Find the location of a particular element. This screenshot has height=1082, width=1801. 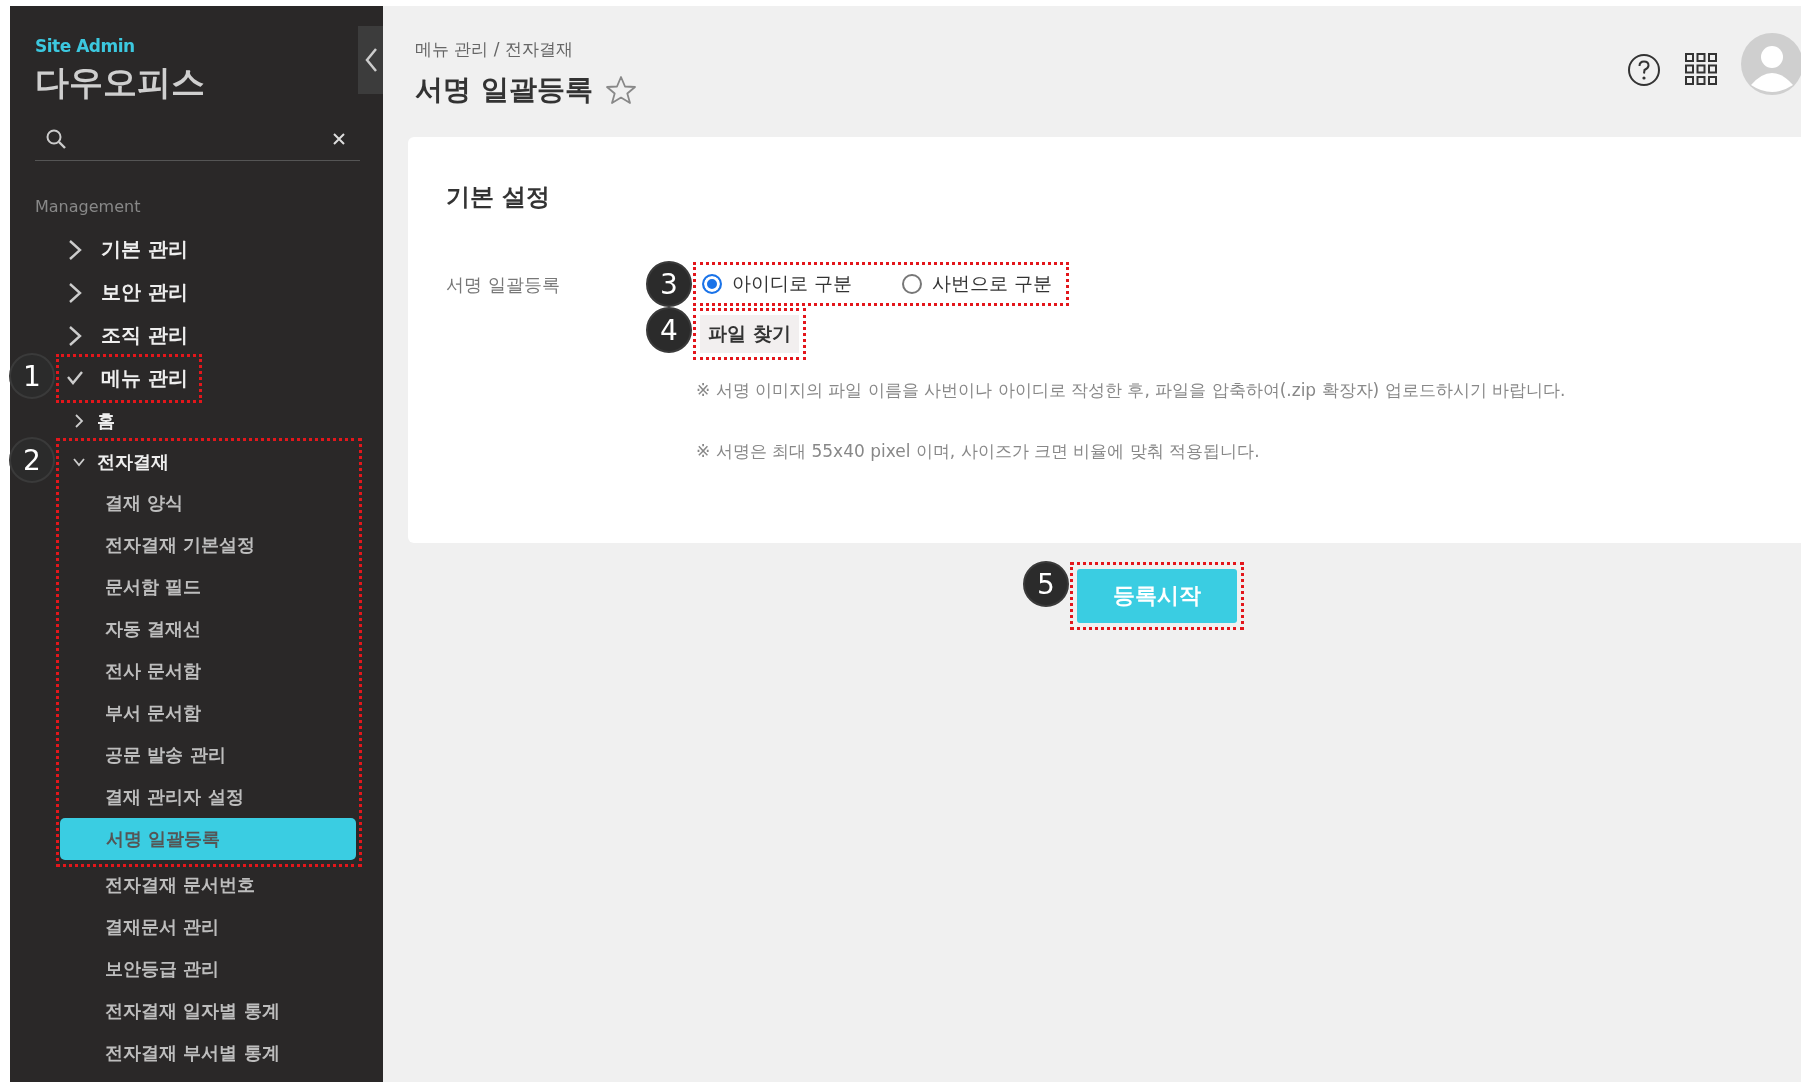

menu-item: 홈 is located at coordinates (221, 420).